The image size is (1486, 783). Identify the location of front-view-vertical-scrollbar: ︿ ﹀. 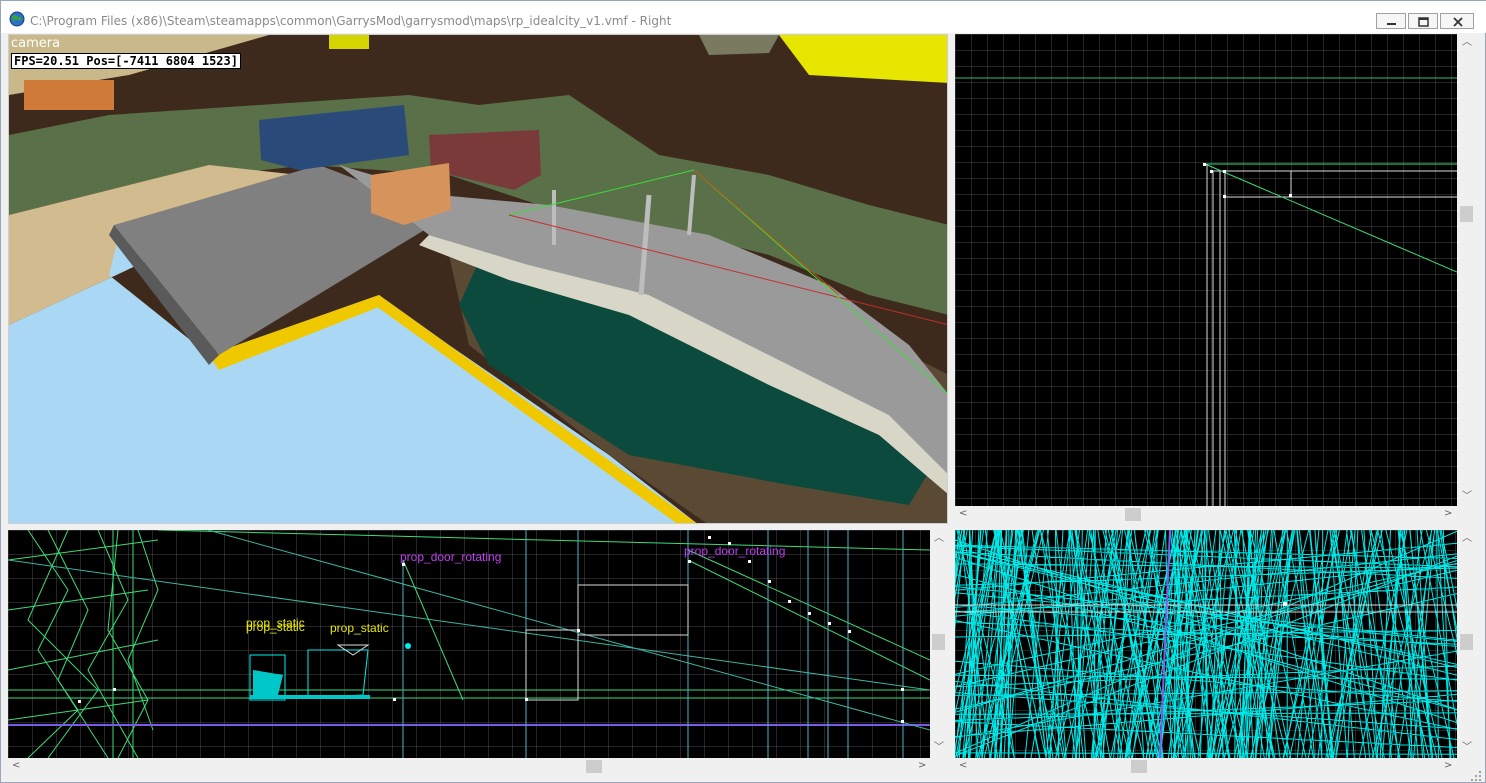
(938, 644).